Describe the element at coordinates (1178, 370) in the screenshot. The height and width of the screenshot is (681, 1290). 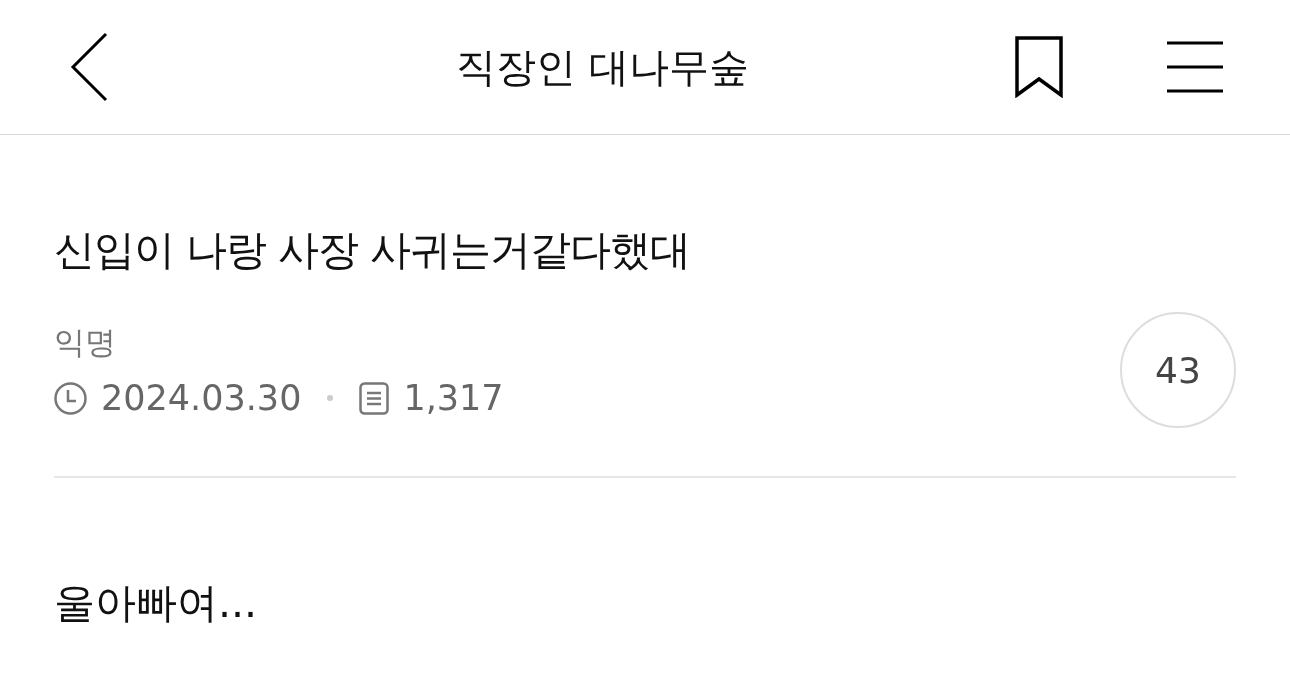
I see `comment-count-button: 43` at that location.